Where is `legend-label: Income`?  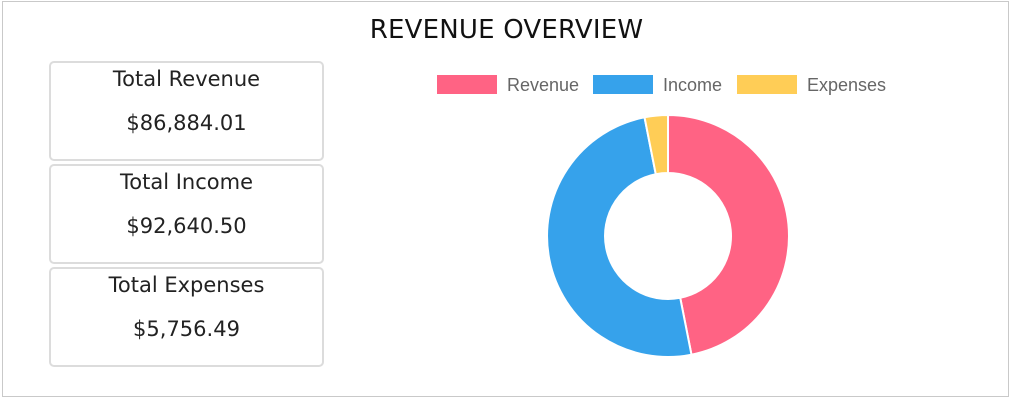
legend-label: Income is located at coordinates (693, 85).